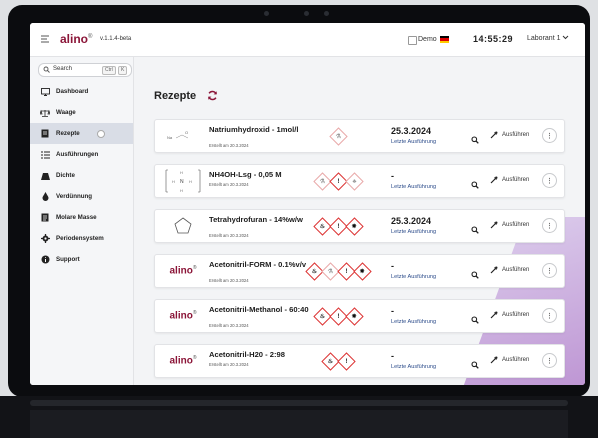 This screenshot has width=598, height=438. What do you see at coordinates (63, 69) in the screenshot?
I see `search-label: Search` at bounding box center [63, 69].